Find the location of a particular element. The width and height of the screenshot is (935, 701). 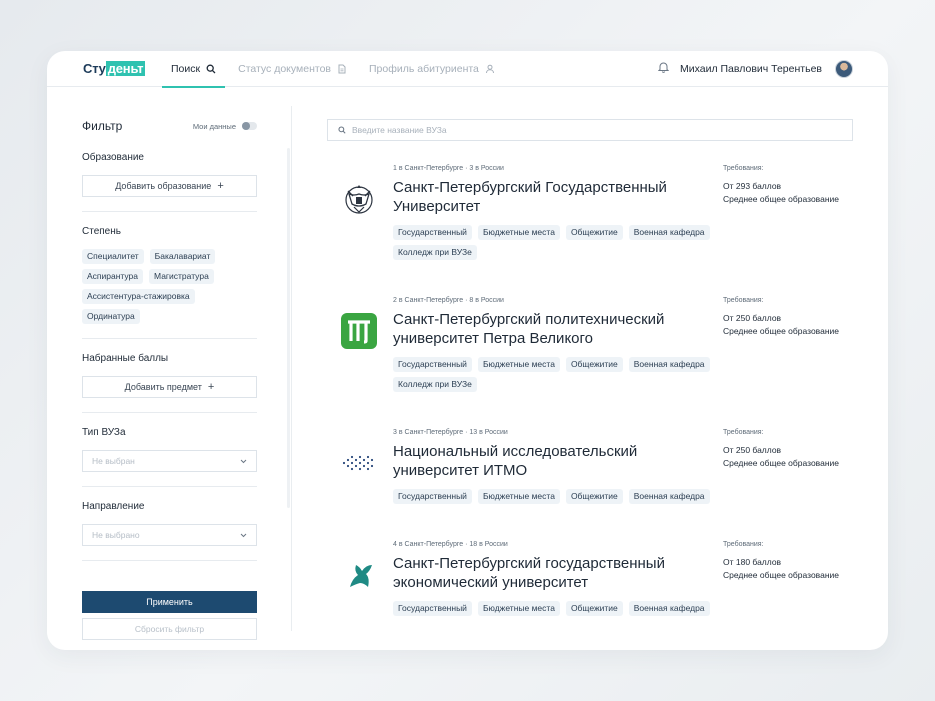

user-name: Михаил Павлович Терентьев is located at coordinates (751, 69).